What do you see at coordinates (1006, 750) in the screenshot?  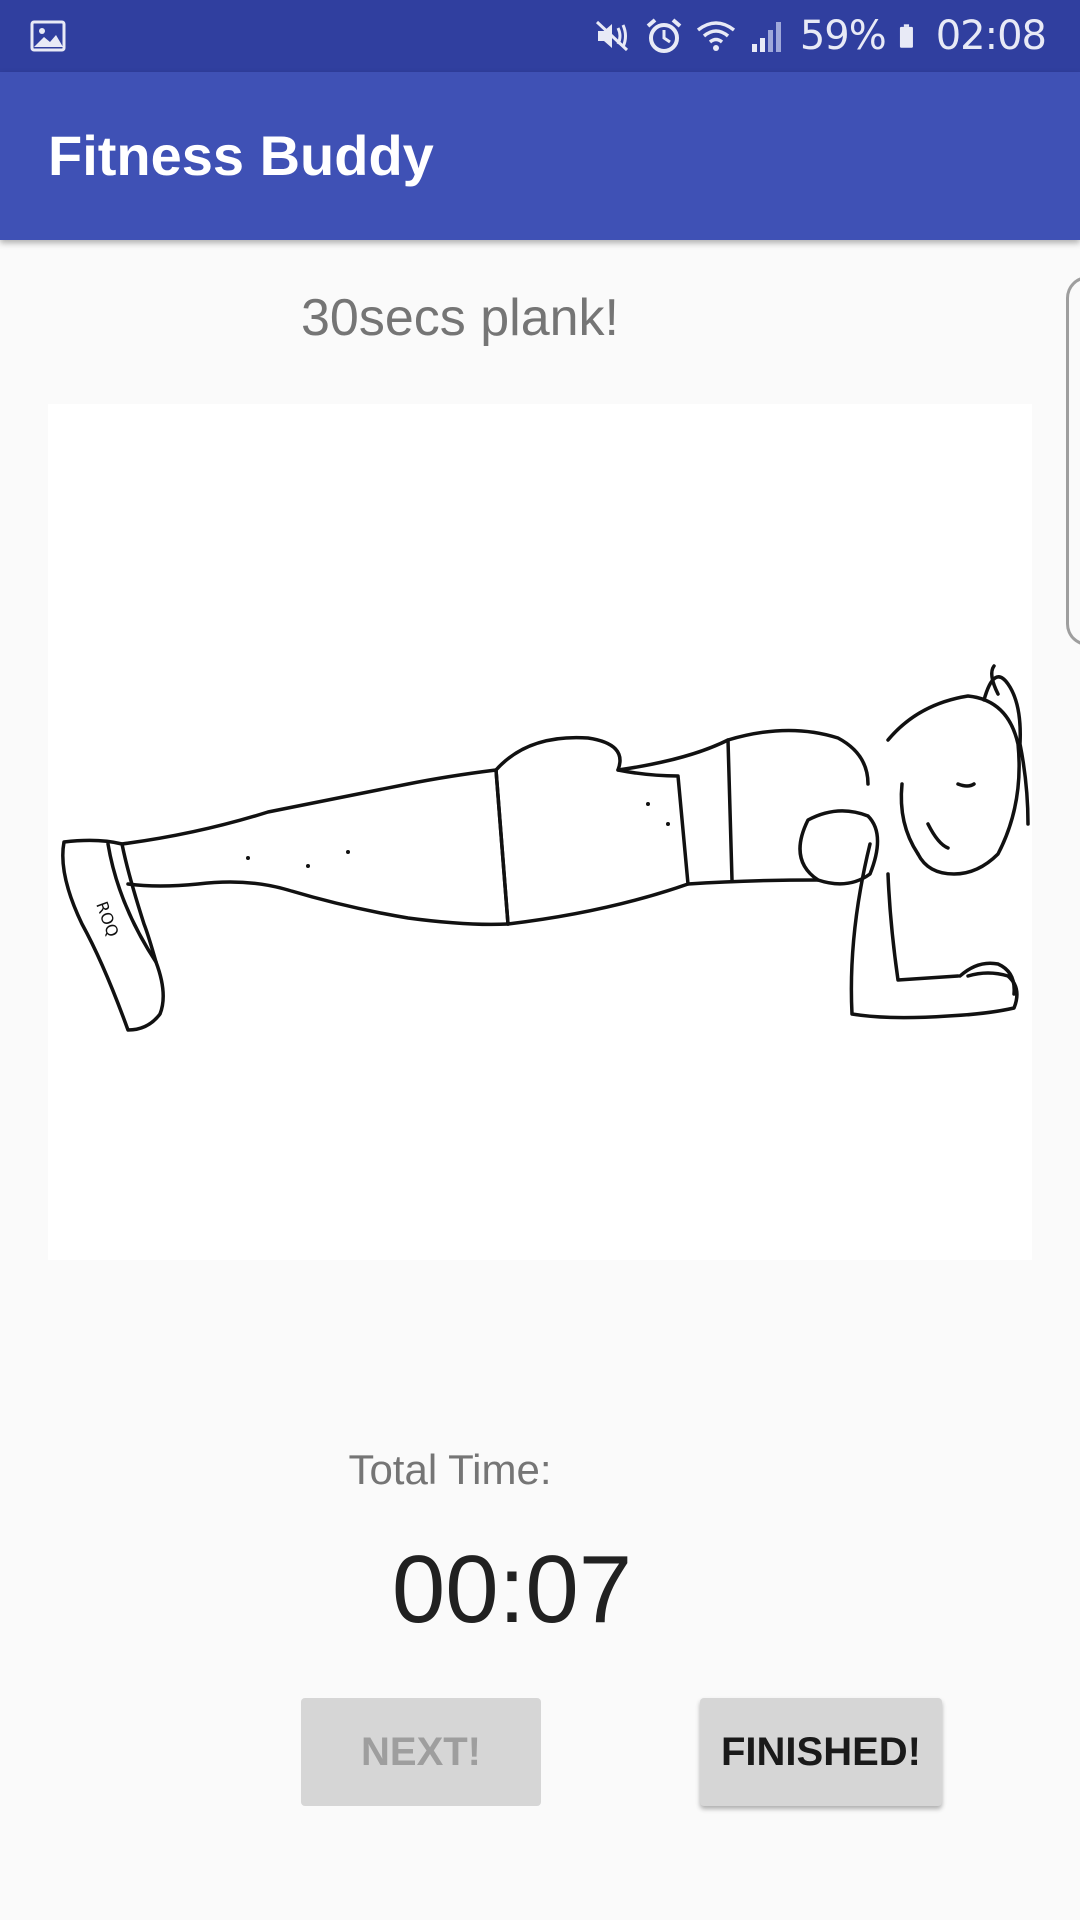 I see `ponytail` at bounding box center [1006, 750].